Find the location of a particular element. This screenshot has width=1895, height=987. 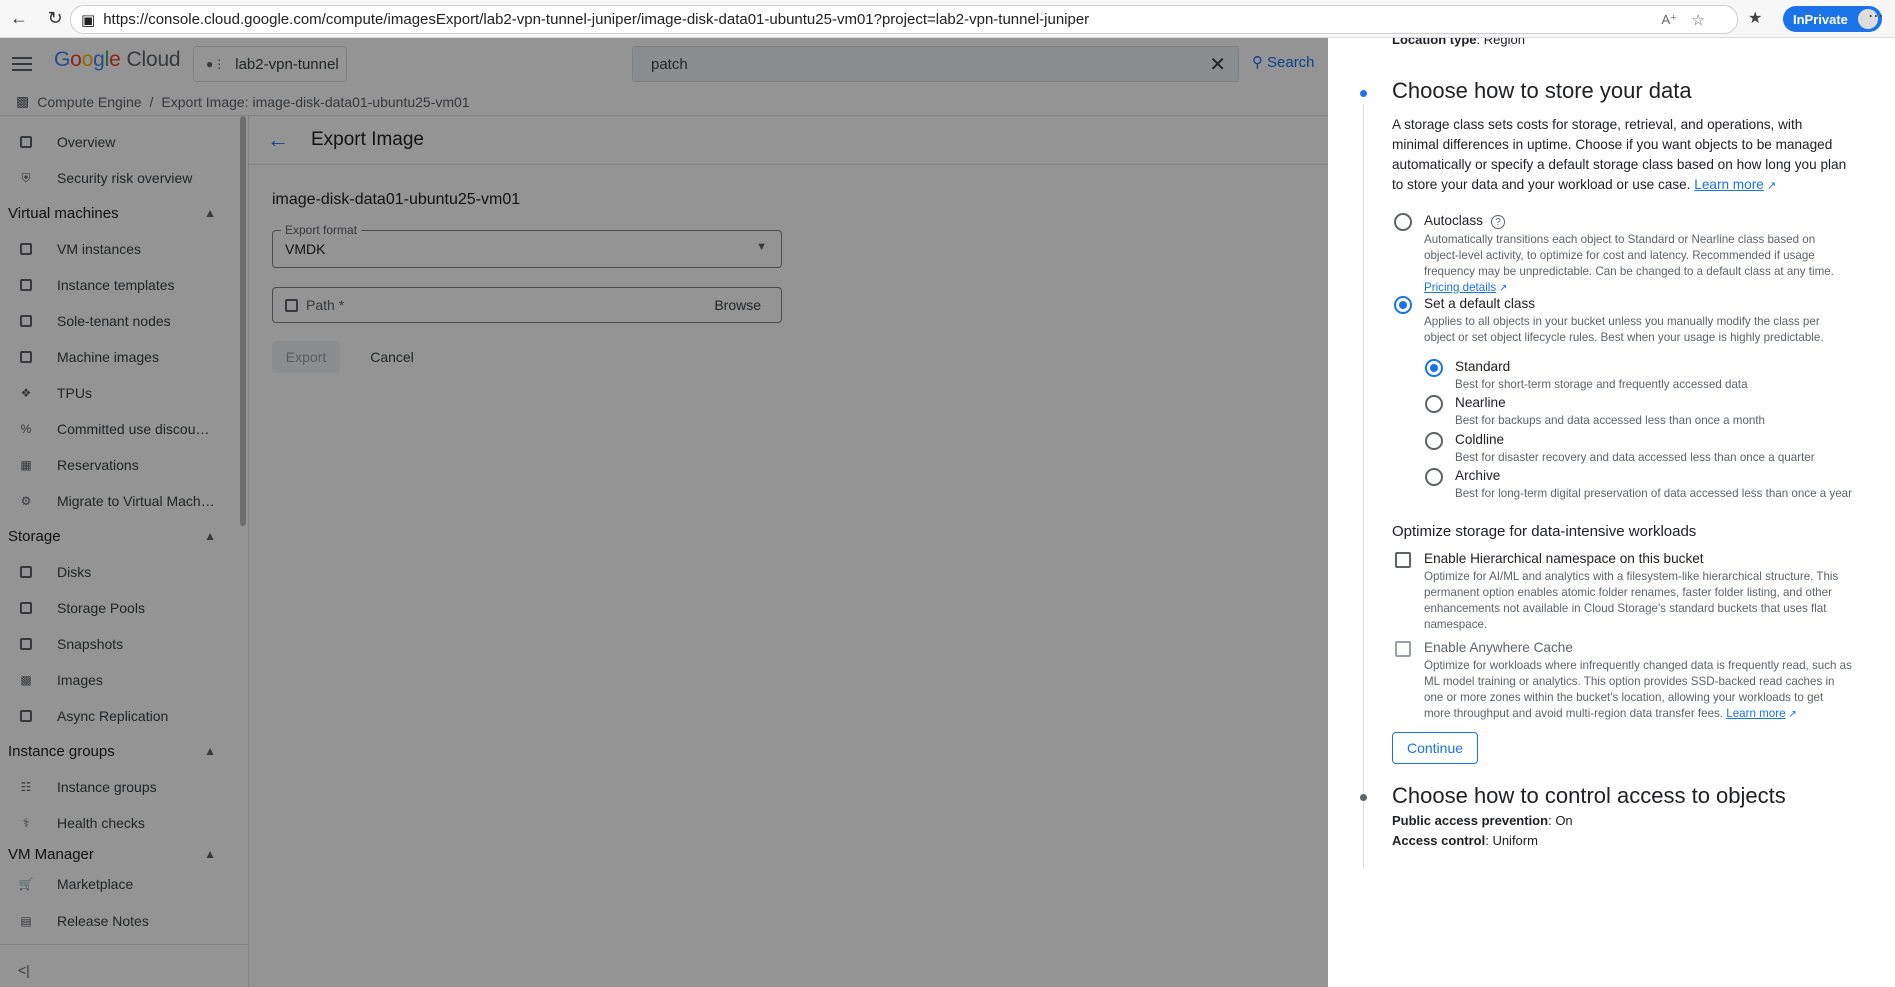

access-control-value: Uniform is located at coordinates (1515, 840).